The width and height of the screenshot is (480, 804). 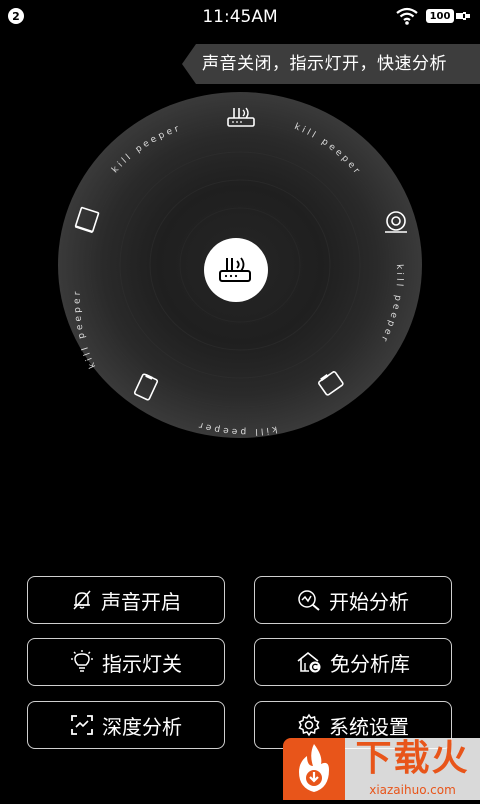 I want to click on deep-analysis-button: 深度分析, so click(x=126, y=725).